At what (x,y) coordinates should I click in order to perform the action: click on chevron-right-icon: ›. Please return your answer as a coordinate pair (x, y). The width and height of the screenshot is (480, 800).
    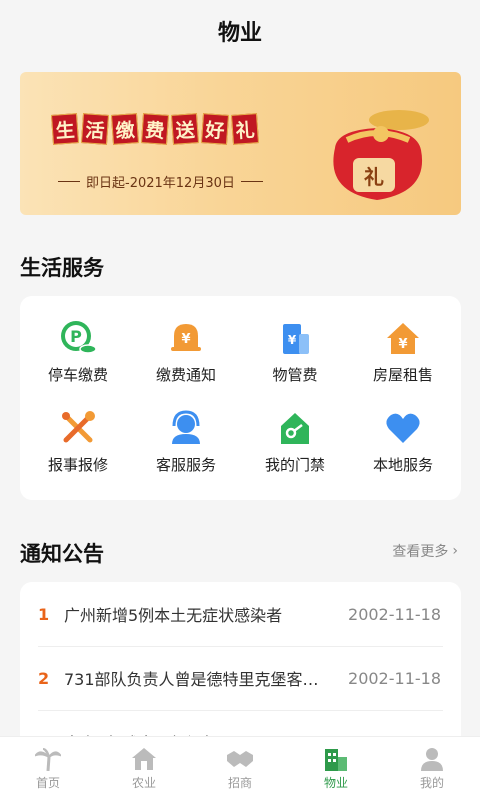
    Looking at the image, I should click on (455, 551).